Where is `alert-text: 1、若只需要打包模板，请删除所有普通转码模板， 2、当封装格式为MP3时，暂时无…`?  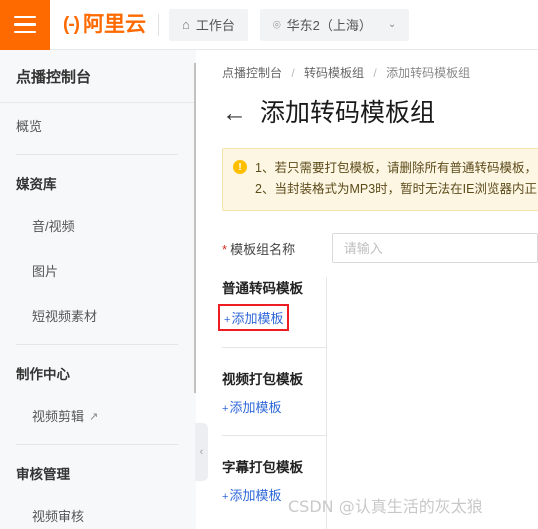
alert-text: 1、若只需要打包模板，请删除所有普通转码模板， 2、当封装格式为MP3时，暂时无… is located at coordinates (396, 179).